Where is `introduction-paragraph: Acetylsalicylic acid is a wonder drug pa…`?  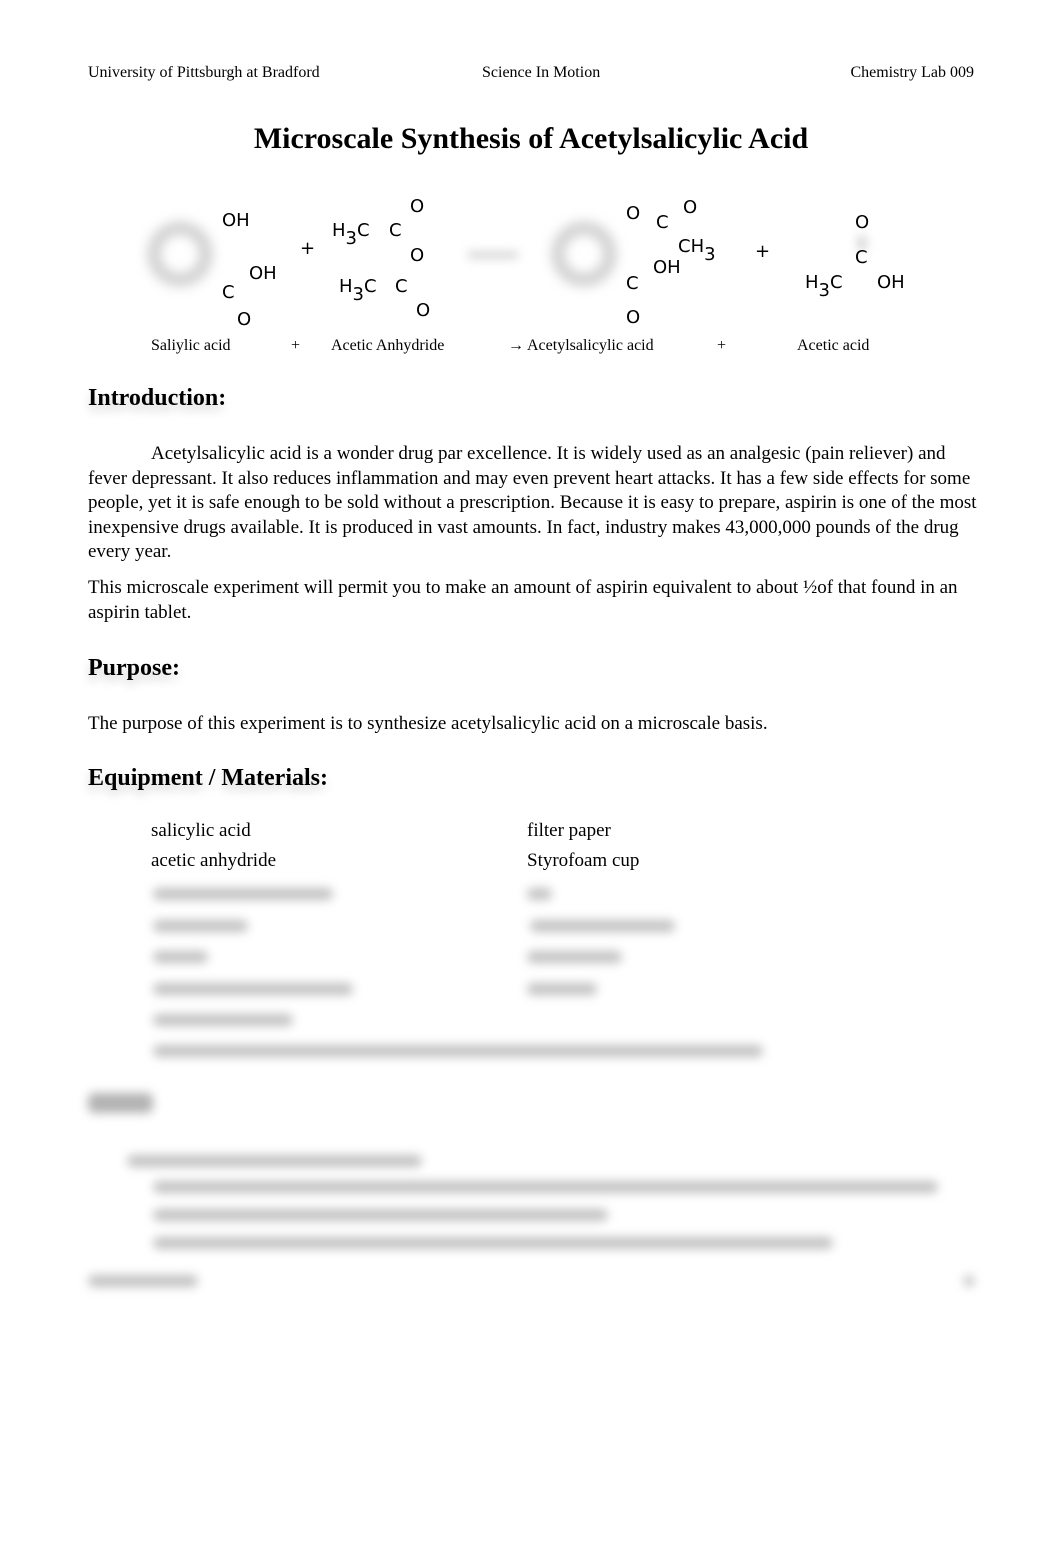 introduction-paragraph: Acetylsalicylic acid is a wonder drug pa… is located at coordinates (532, 503).